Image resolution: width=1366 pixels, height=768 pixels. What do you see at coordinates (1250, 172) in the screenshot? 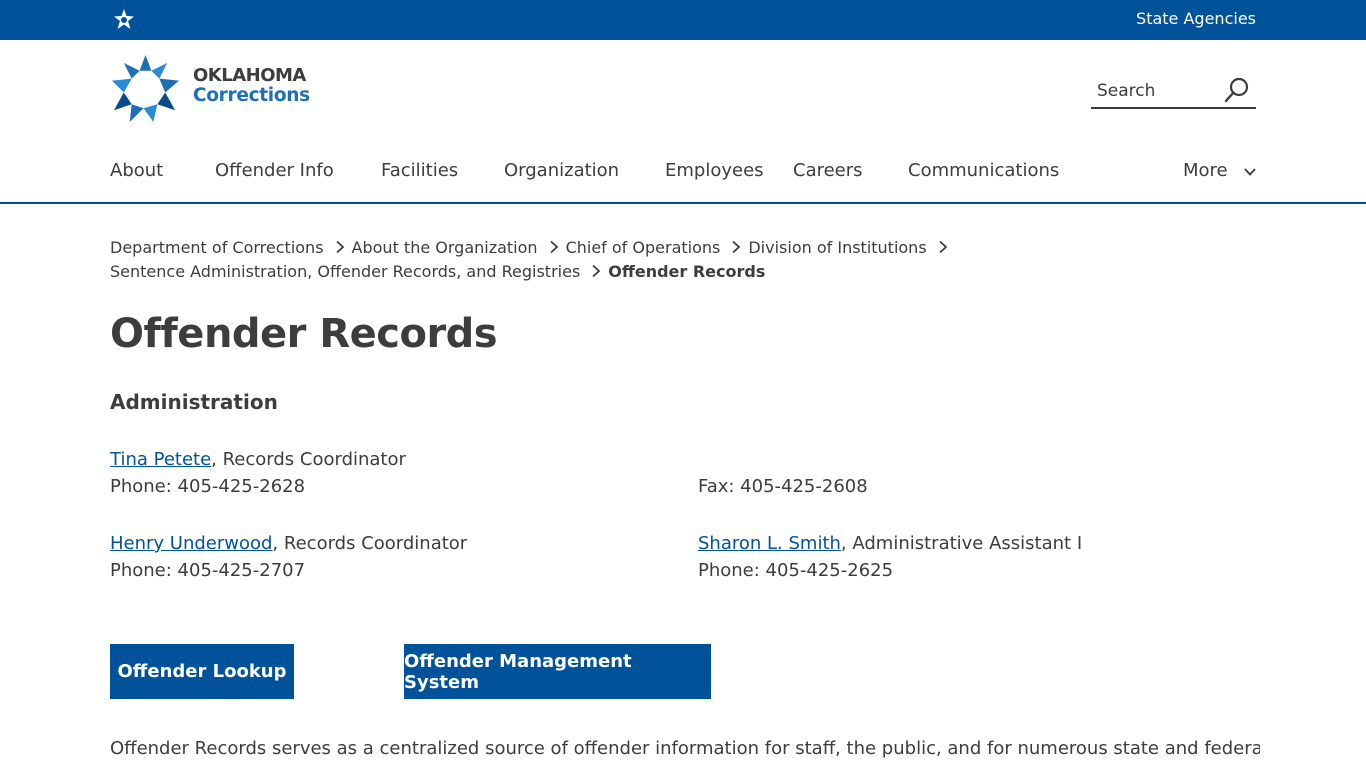
I see `chevron-down-icon` at bounding box center [1250, 172].